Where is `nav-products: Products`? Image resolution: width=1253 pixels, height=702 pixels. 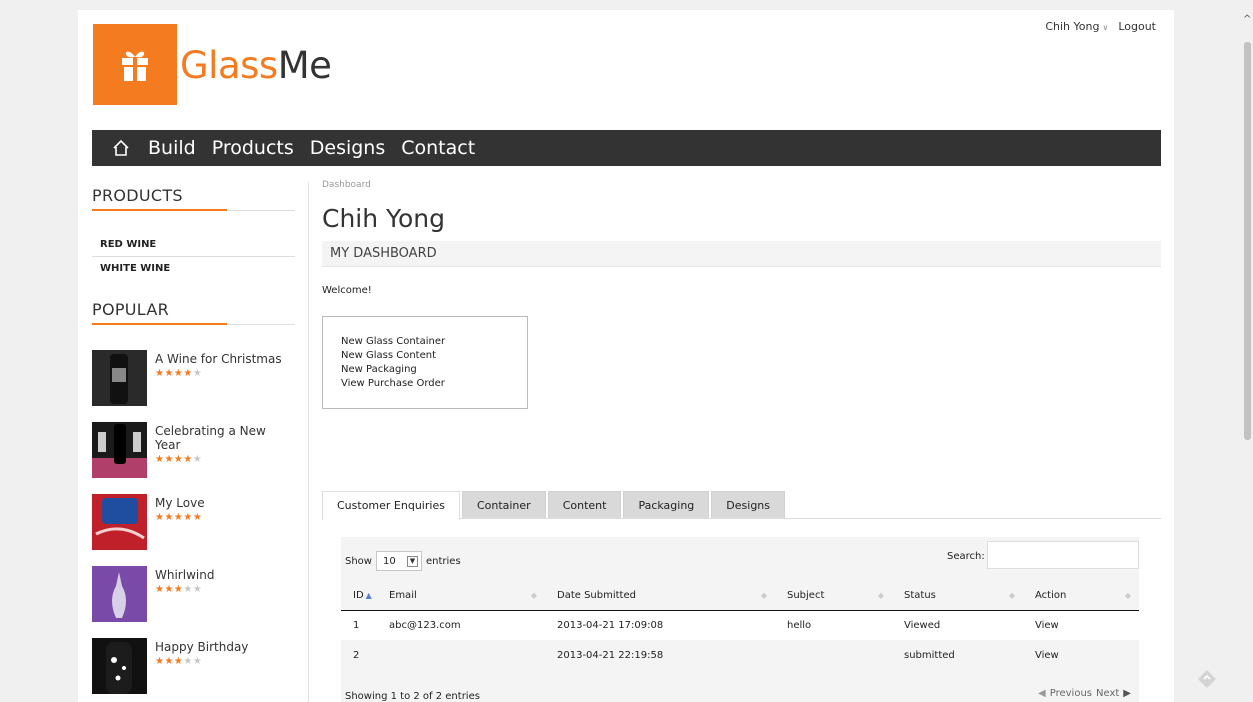 nav-products: Products is located at coordinates (253, 148).